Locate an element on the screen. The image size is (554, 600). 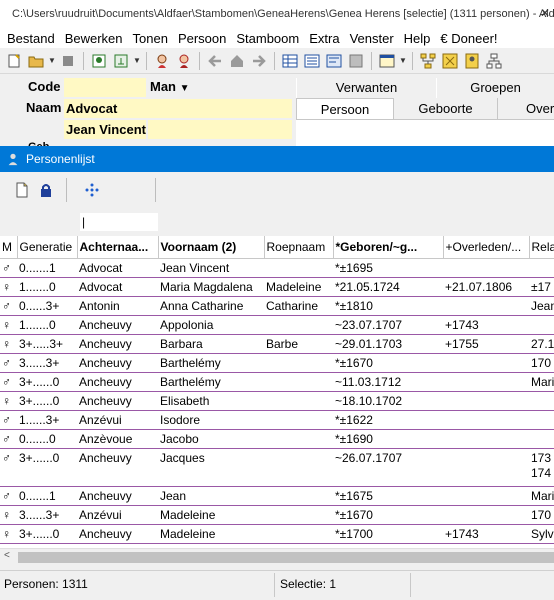
list-view-button is located at coordinates (312, 61).